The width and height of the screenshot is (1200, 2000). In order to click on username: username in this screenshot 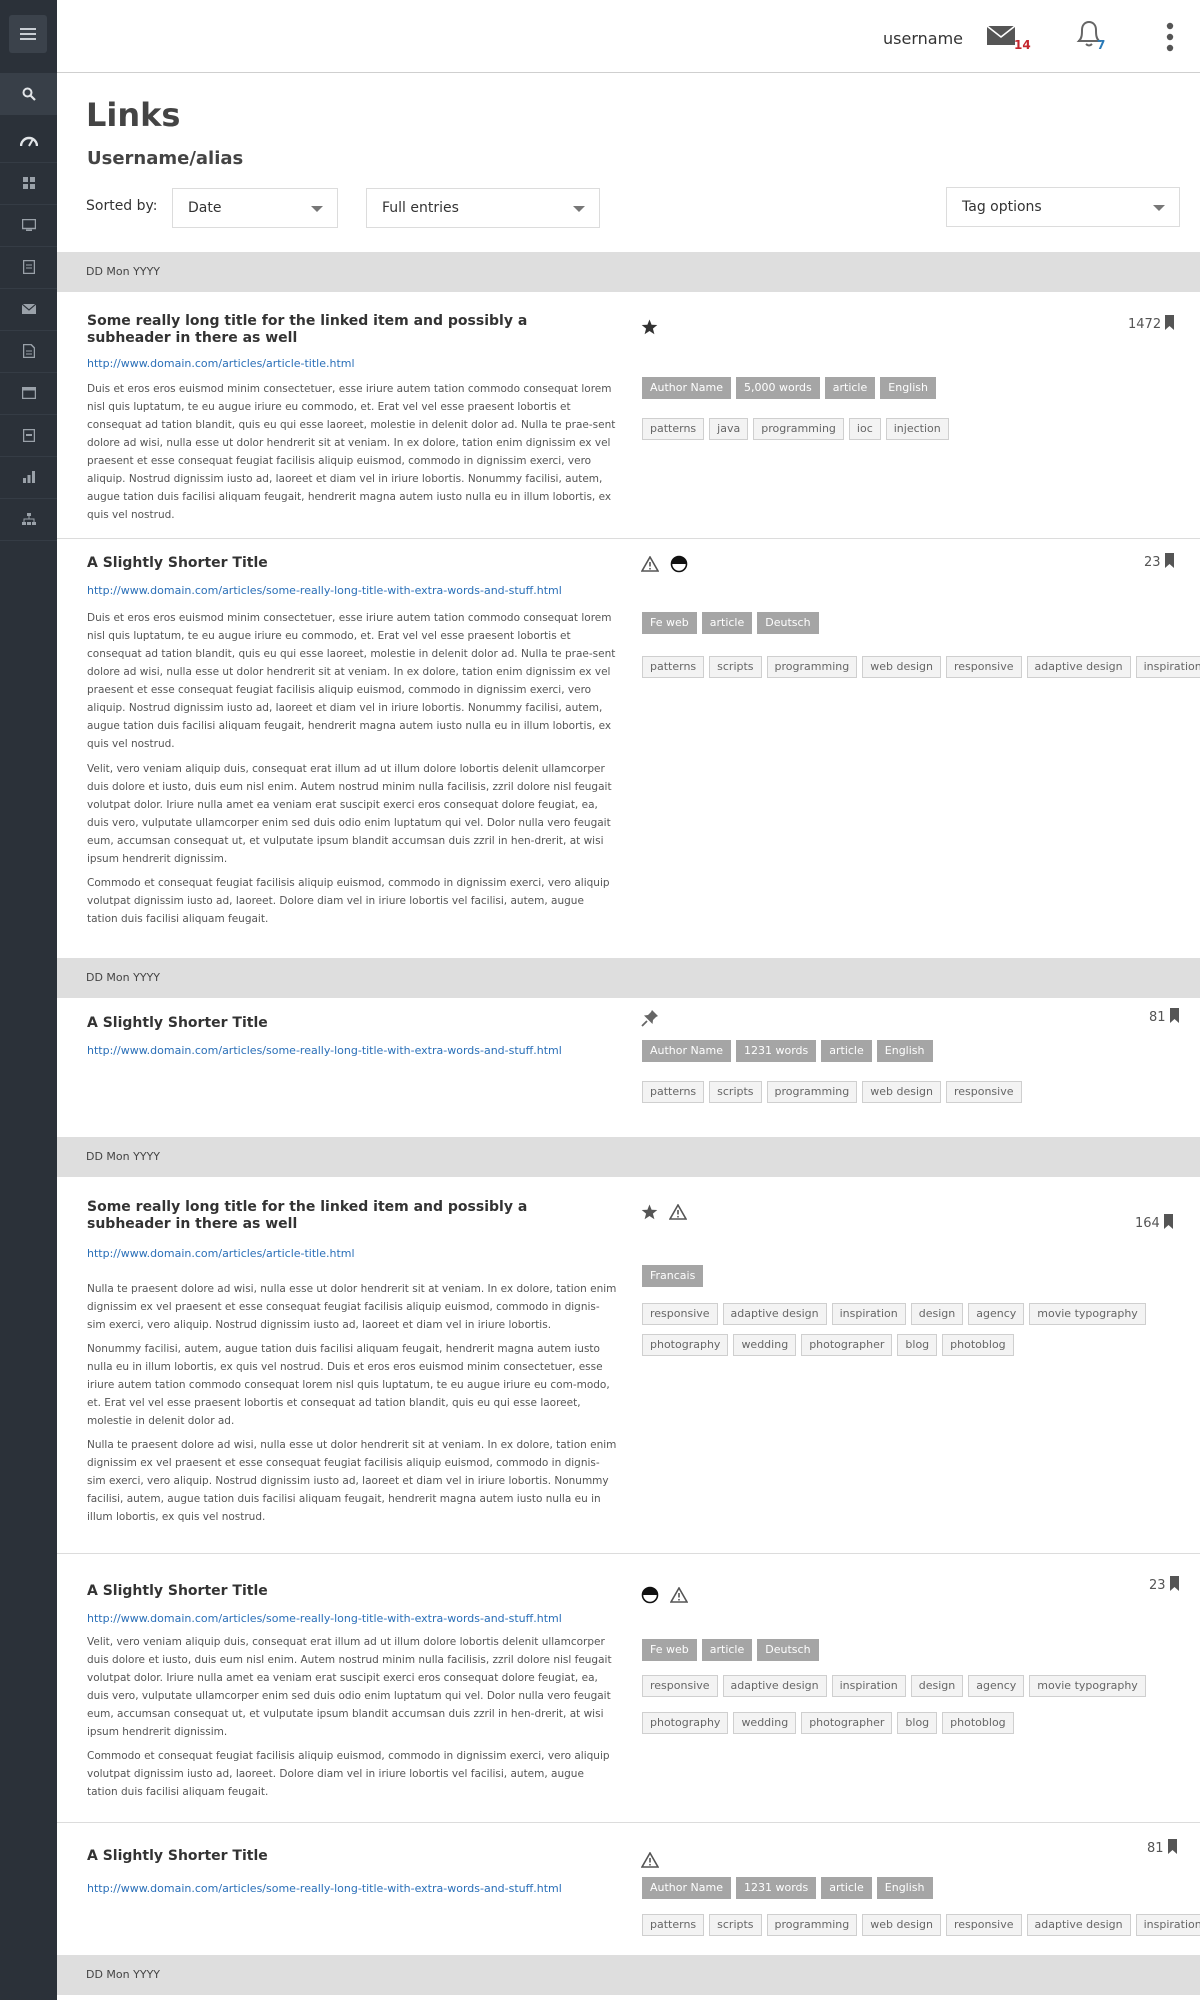, I will do `click(923, 38)`.